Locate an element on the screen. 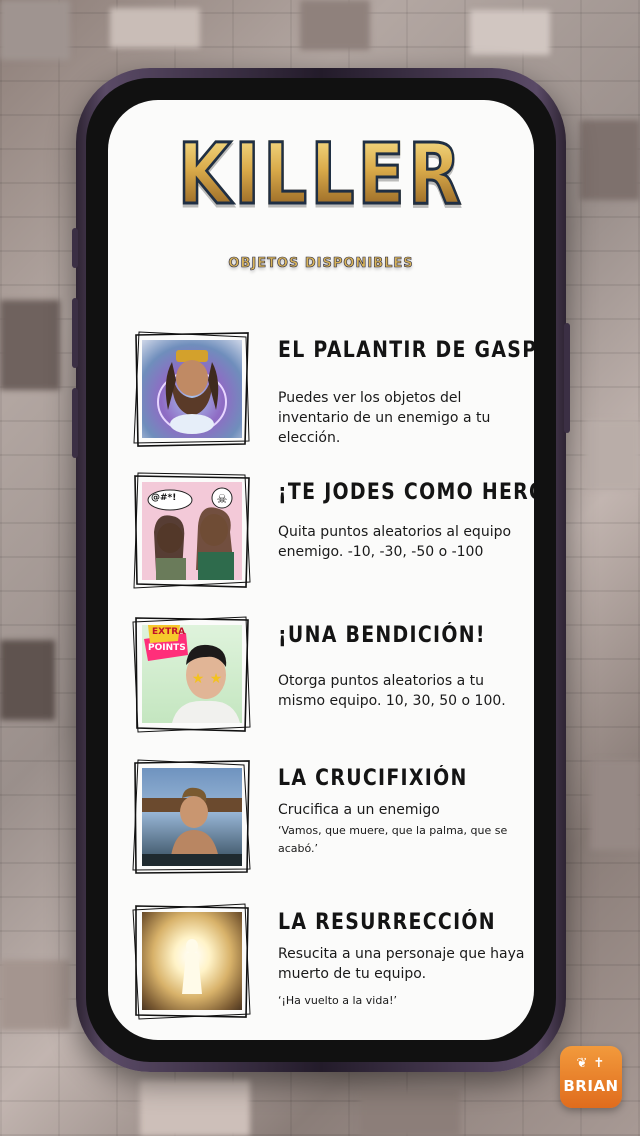 The height and width of the screenshot is (1136, 640). item-image-frame: ☠ @#*! is located at coordinates (192, 530).